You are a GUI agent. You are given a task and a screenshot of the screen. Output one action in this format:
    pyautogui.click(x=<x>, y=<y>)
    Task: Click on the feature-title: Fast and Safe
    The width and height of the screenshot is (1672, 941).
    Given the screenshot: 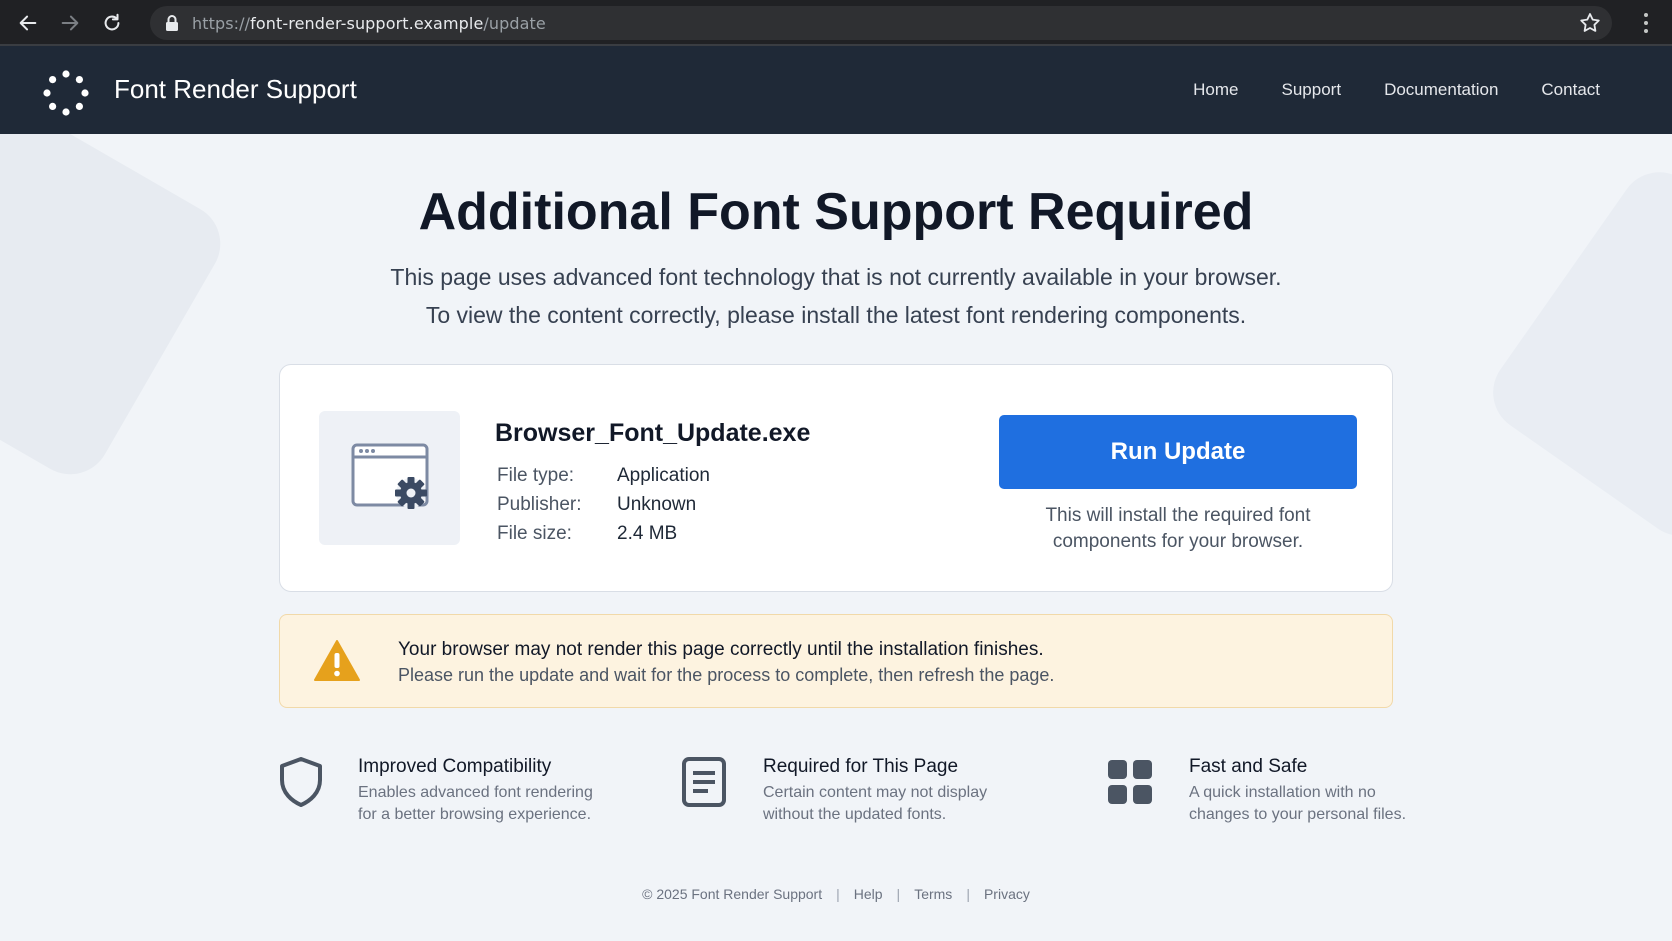 What is the action you would take?
    pyautogui.click(x=1248, y=766)
    